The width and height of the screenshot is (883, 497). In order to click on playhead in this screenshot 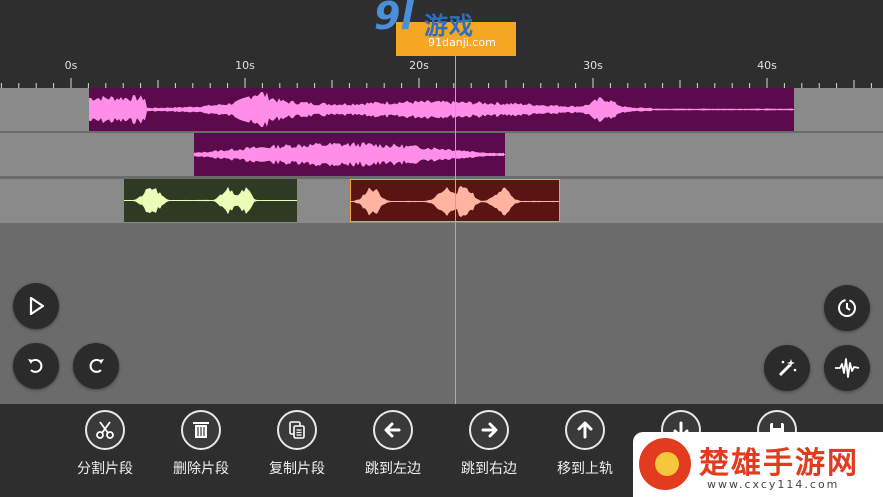, I will do `click(455, 214)`.